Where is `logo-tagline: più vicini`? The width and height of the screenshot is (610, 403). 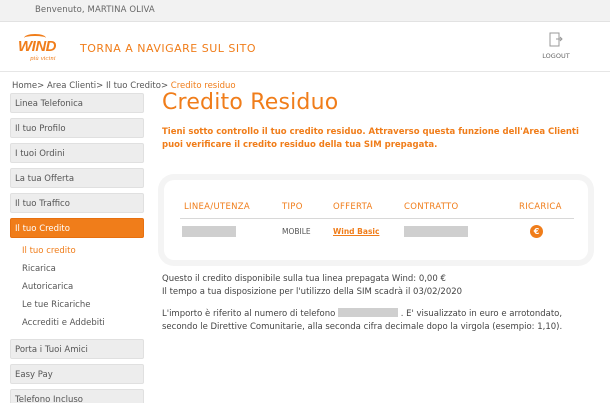
logo-tagline: più vicini is located at coordinates (43, 59).